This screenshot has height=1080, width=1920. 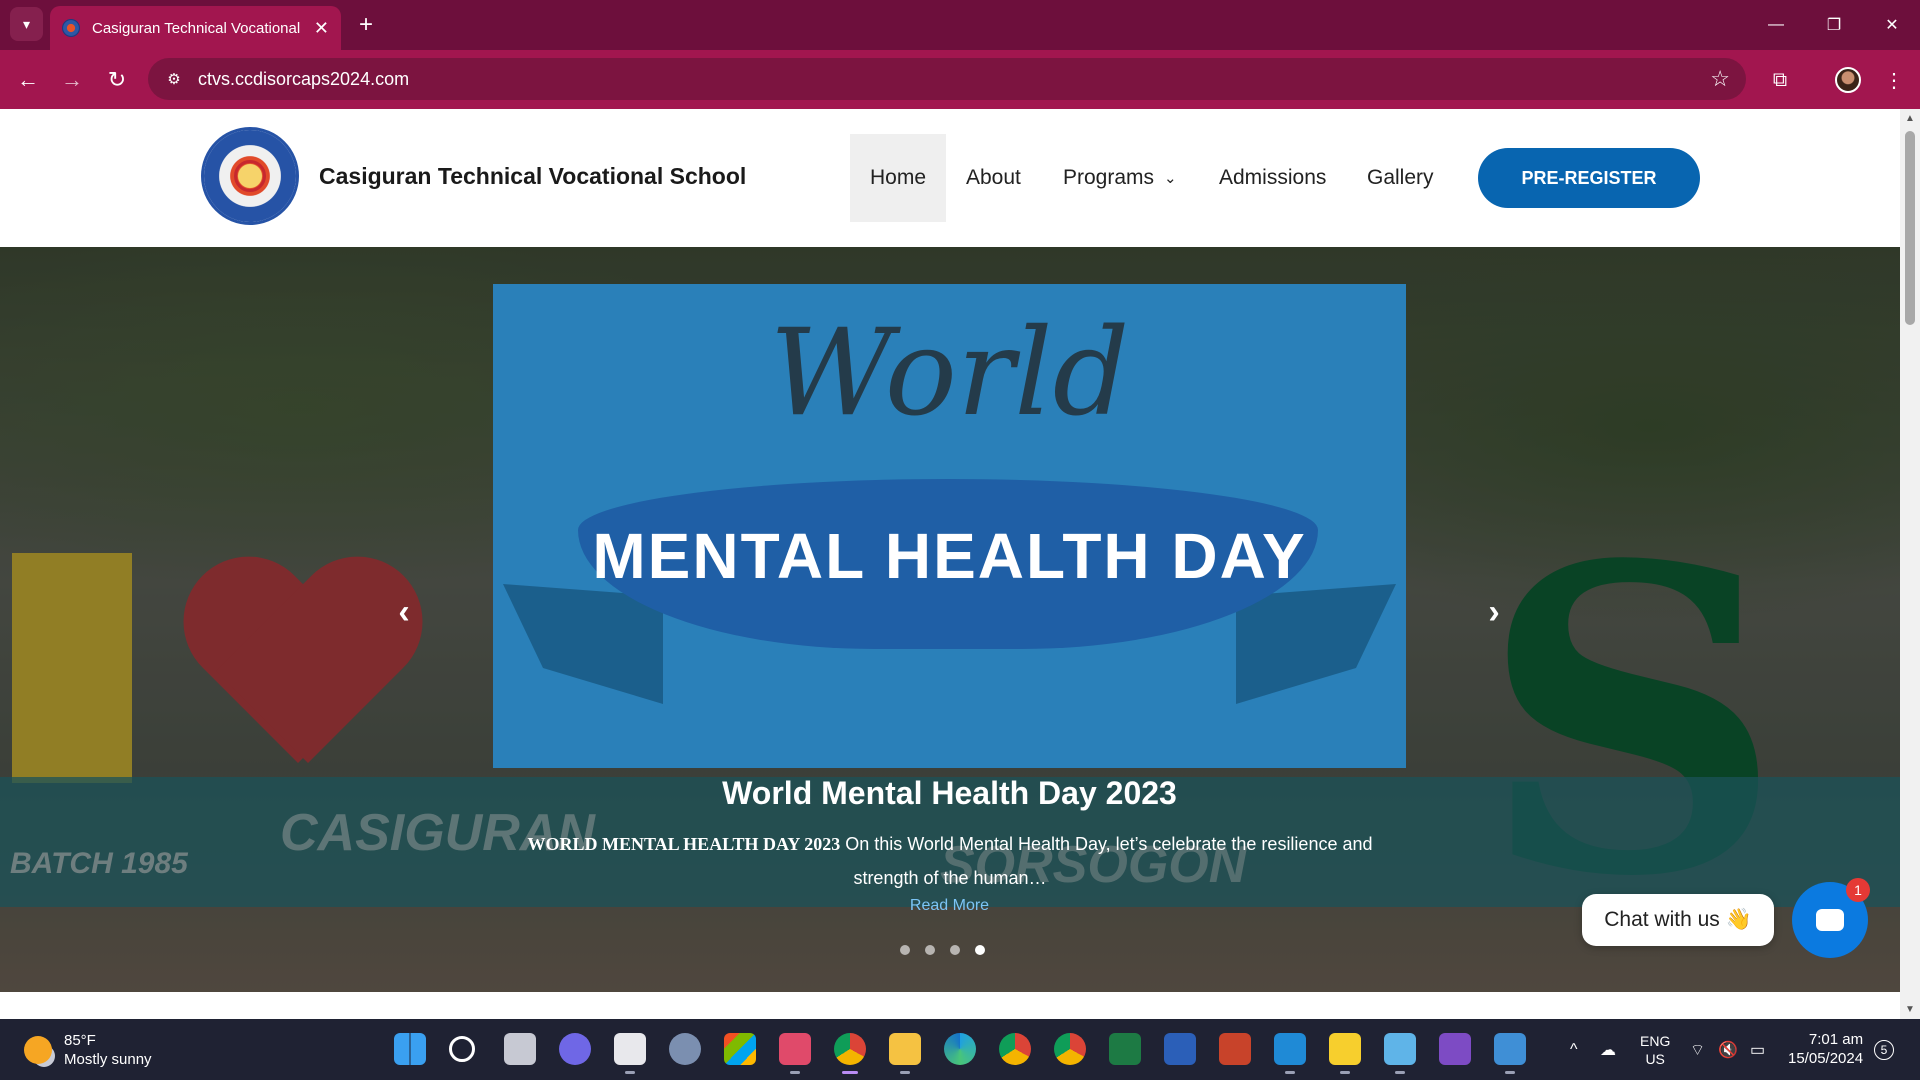 I want to click on nav-home: Home, so click(x=898, y=178).